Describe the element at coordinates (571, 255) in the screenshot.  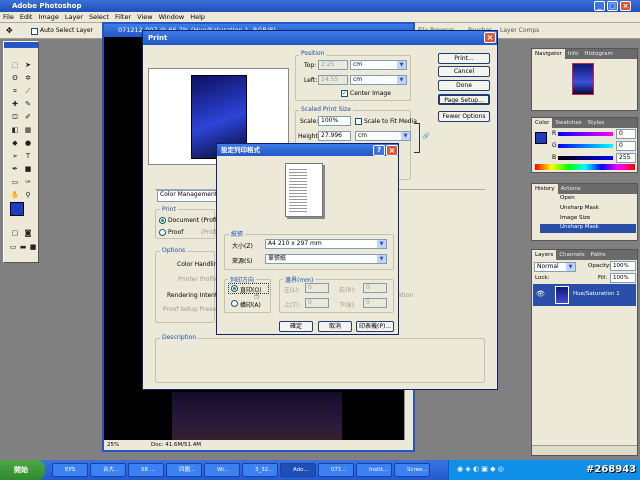
I see `tab-channels: Channels` at that location.